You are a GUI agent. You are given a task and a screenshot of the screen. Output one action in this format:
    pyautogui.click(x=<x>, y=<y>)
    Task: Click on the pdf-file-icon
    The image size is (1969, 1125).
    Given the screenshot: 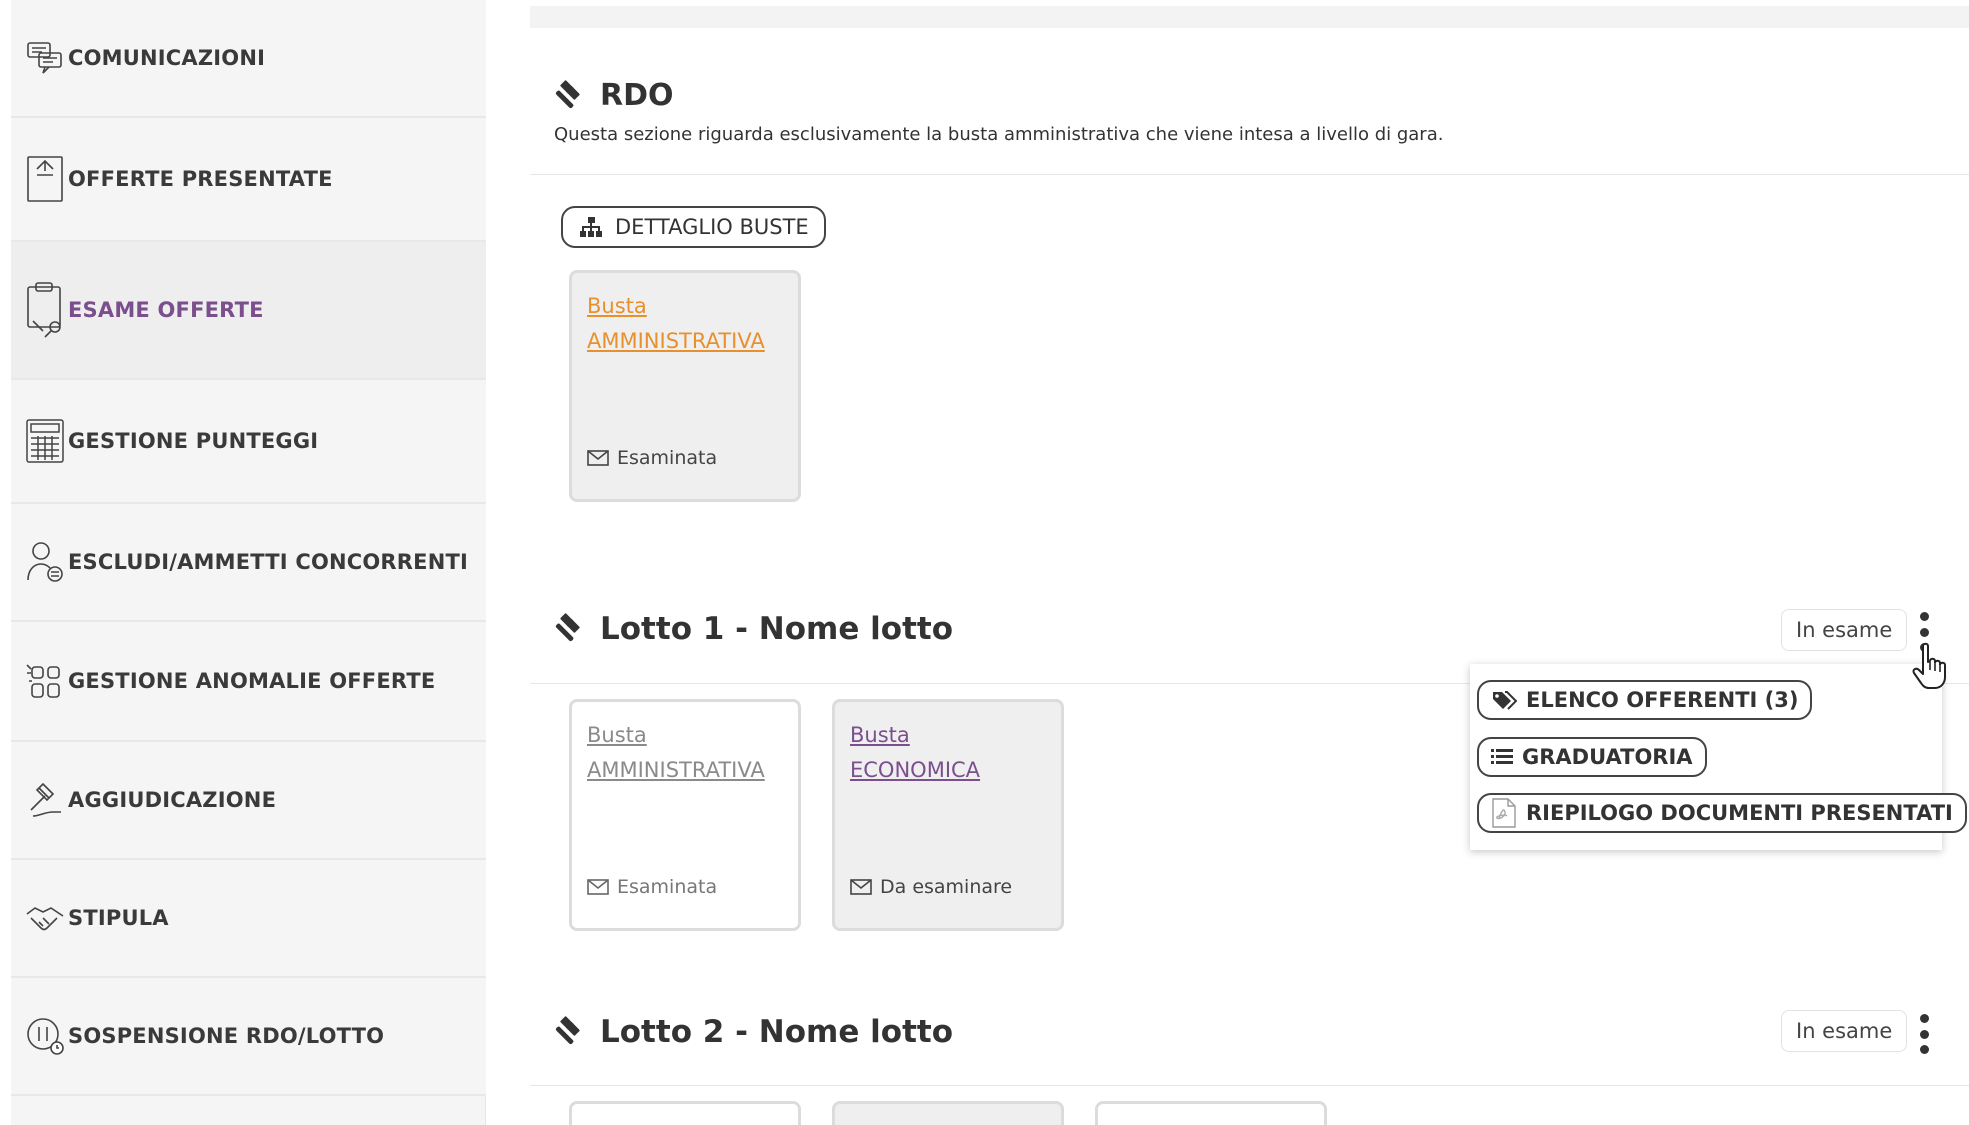 What is the action you would take?
    pyautogui.click(x=1504, y=813)
    